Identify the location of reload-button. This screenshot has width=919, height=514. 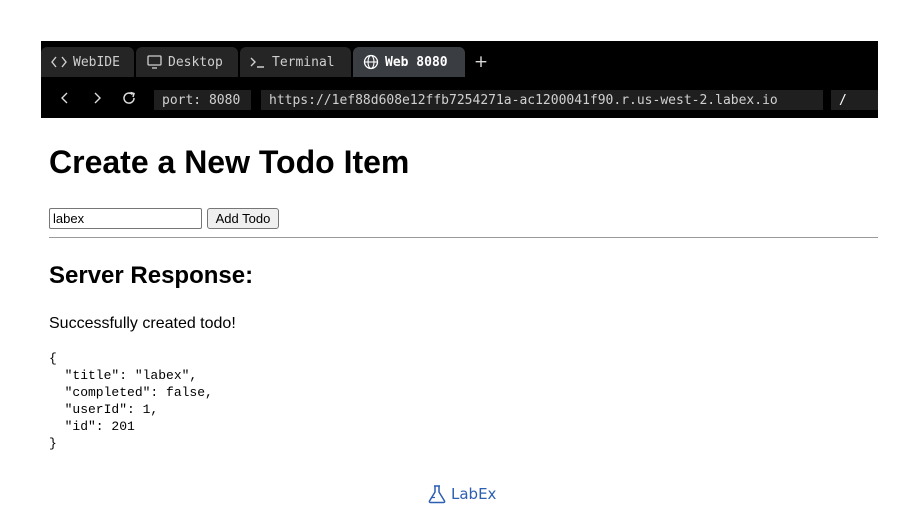
(129, 98).